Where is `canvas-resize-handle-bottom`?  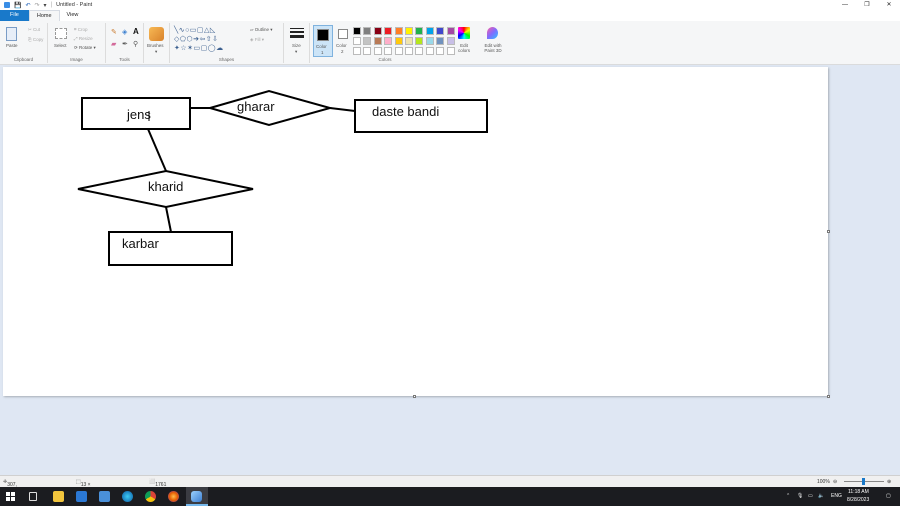
canvas-resize-handle-bottom is located at coordinates (414, 396).